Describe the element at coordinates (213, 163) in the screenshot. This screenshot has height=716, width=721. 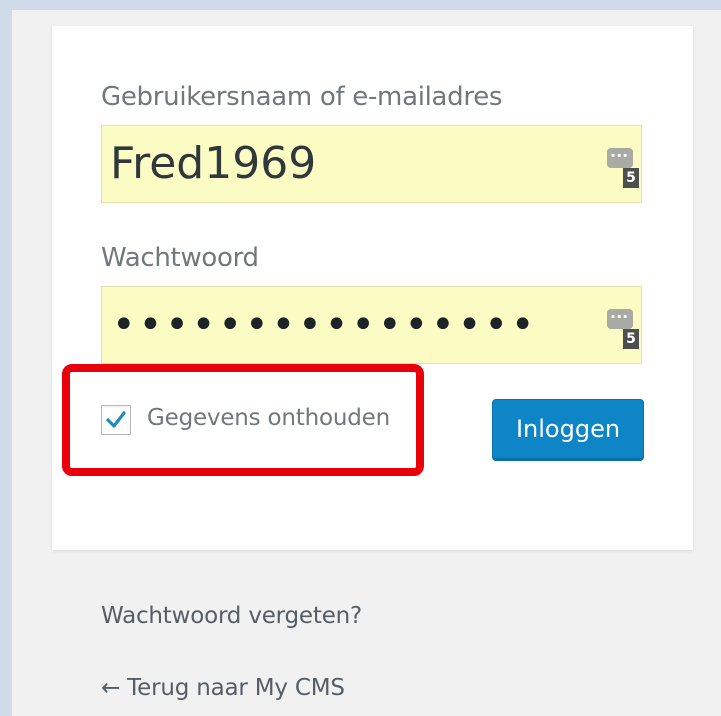
I see `username-value: Fred1969` at that location.